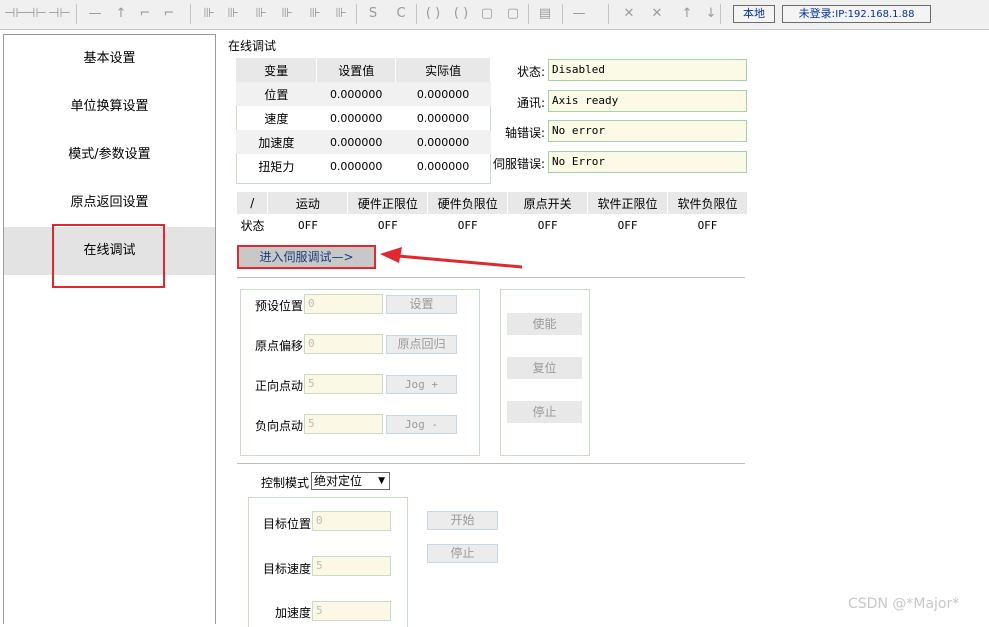 The image size is (989, 627). What do you see at coordinates (293, 613) in the screenshot?
I see `acceleration-label: 加速度` at bounding box center [293, 613].